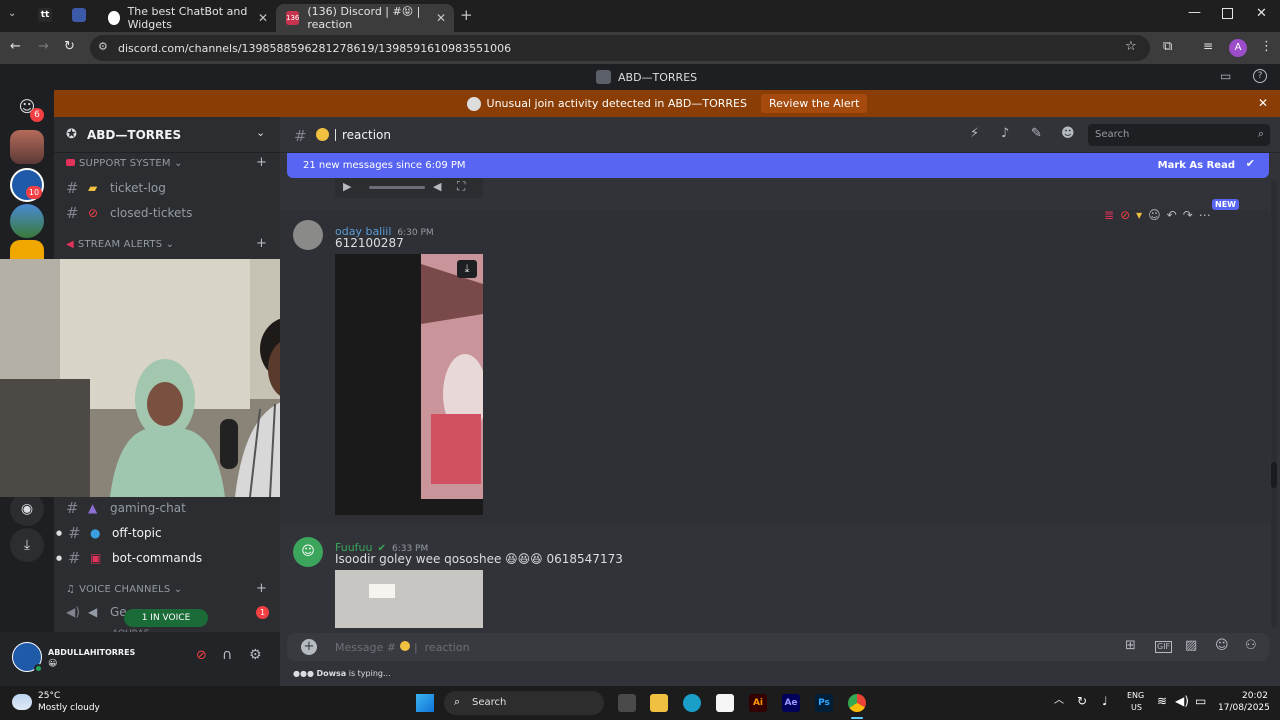  I want to click on emoji-icon: ☺, so click(1222, 645).